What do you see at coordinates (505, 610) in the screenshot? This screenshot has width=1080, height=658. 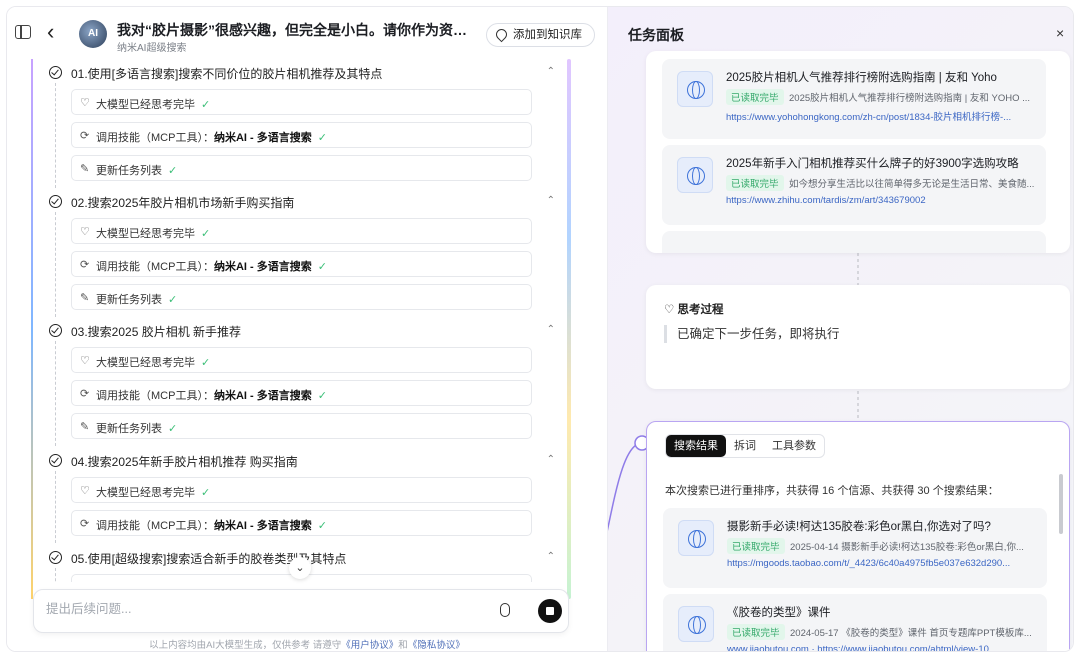 I see `microphone-icon` at bounding box center [505, 610].